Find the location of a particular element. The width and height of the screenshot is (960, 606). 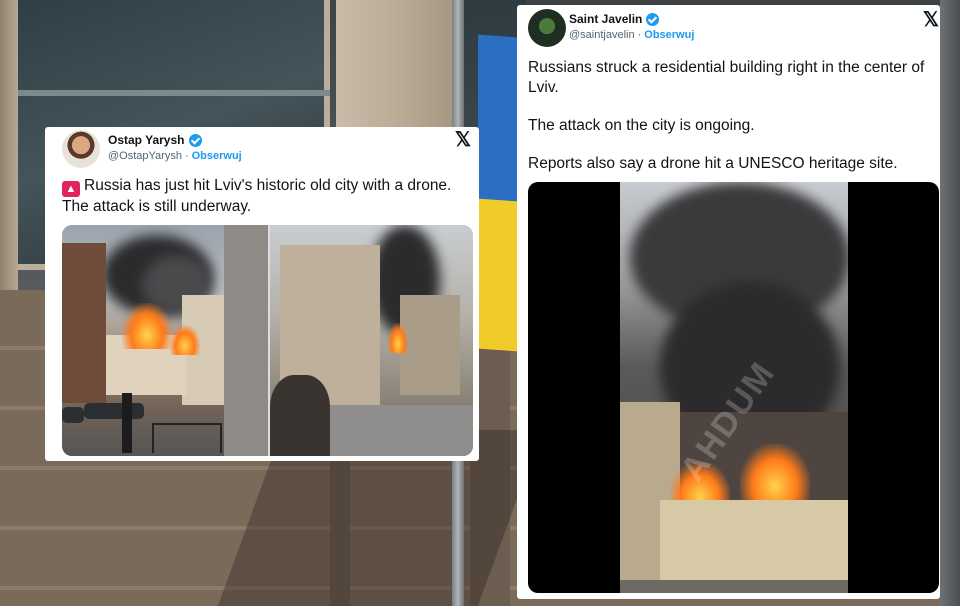

media-image-fire-right is located at coordinates (371, 340).